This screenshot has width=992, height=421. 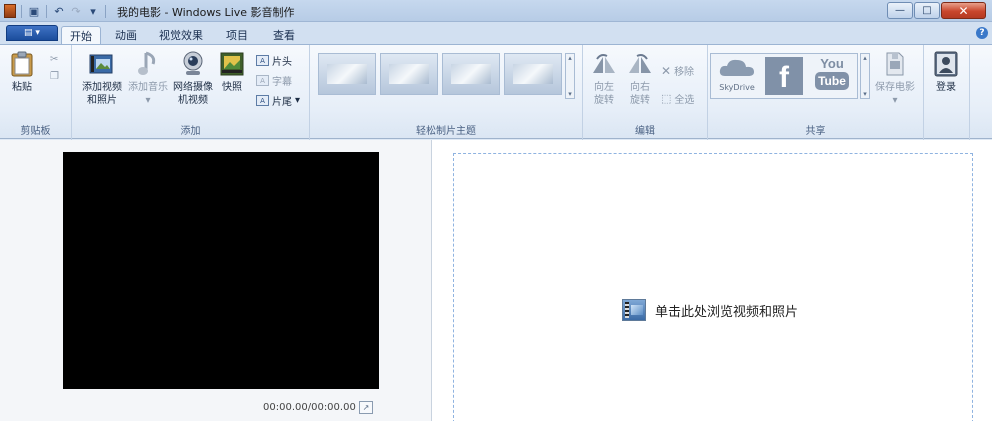 What do you see at coordinates (81, 35) in the screenshot?
I see `tab-home: 开始` at bounding box center [81, 35].